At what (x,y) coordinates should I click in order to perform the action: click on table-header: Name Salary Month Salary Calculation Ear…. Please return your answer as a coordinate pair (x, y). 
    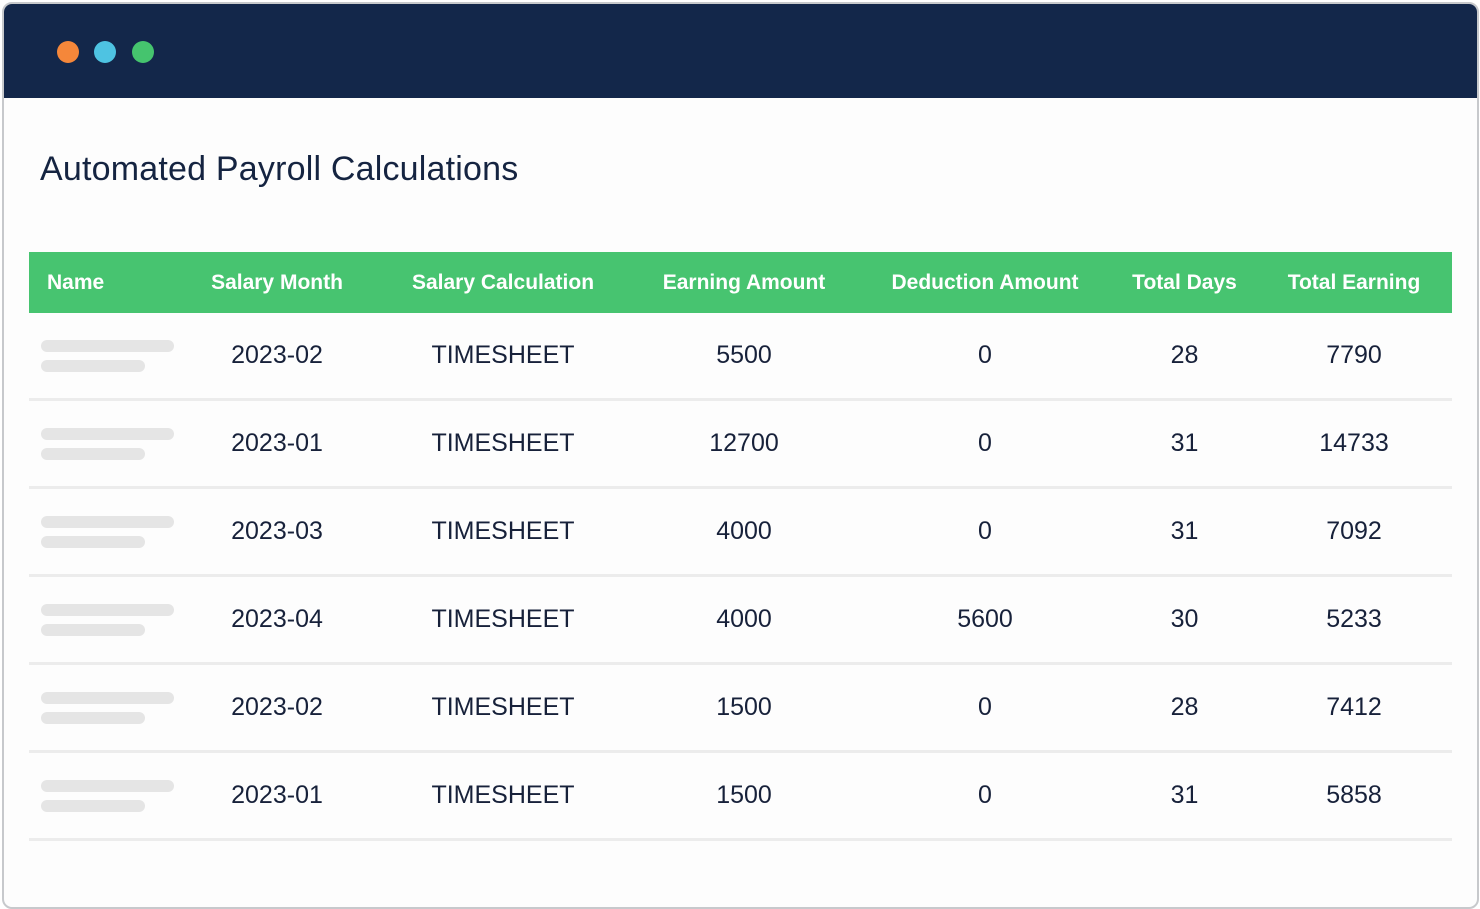
    Looking at the image, I should click on (740, 282).